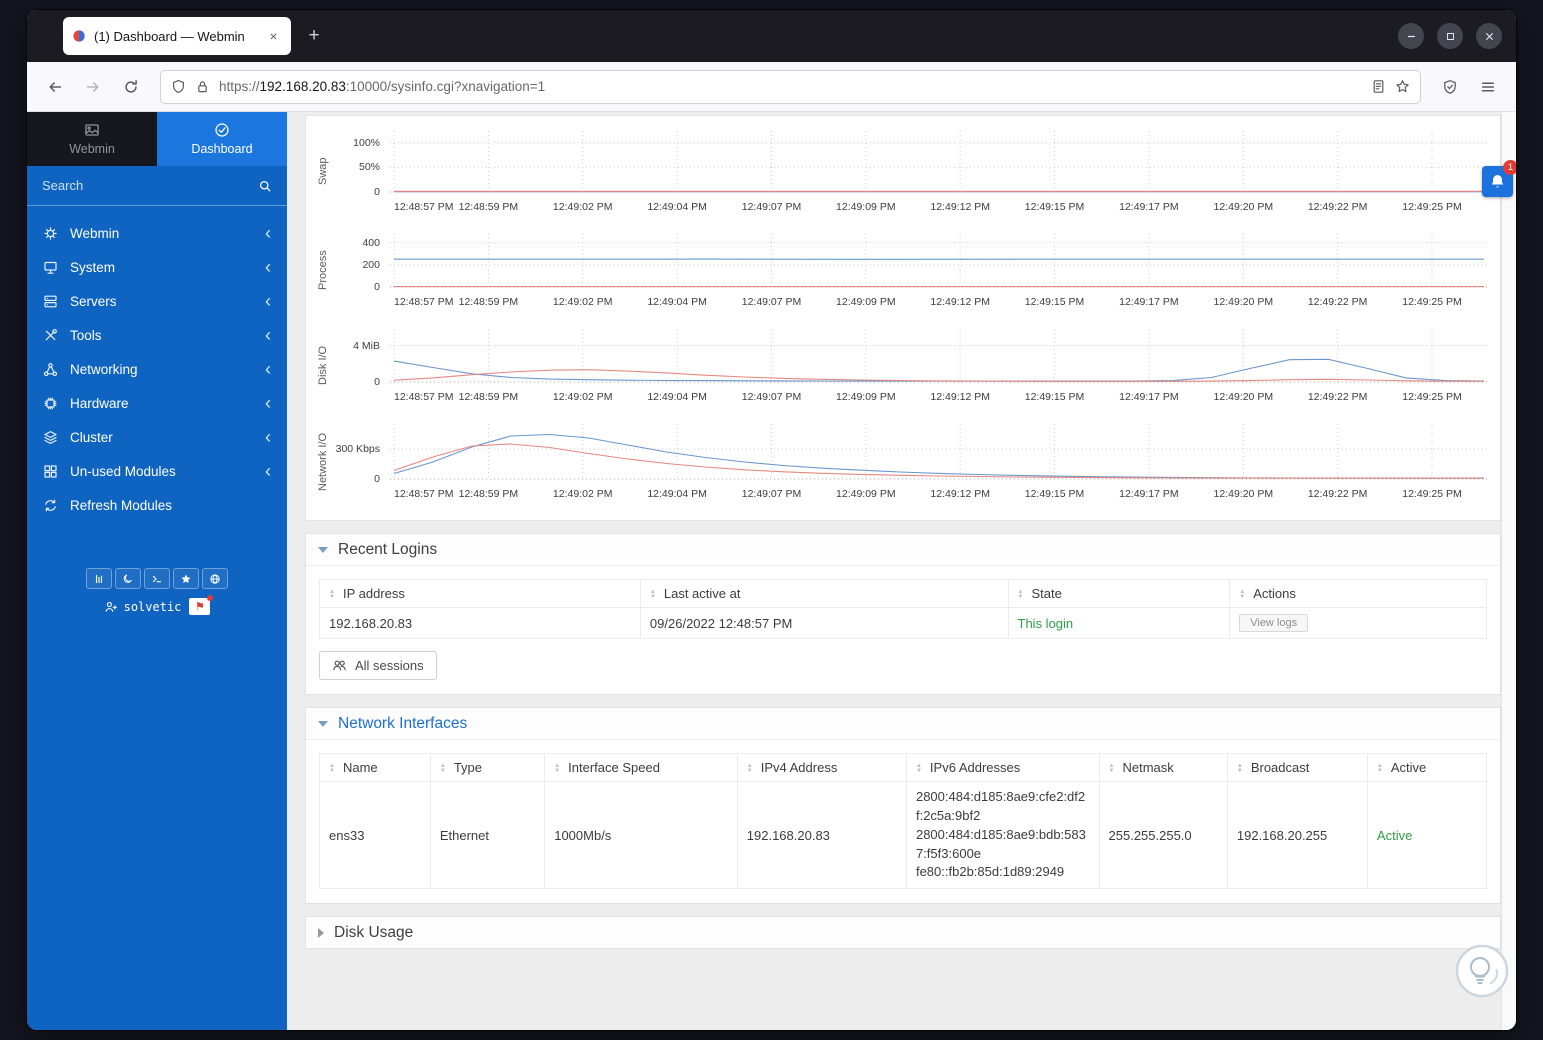 The height and width of the screenshot is (1040, 1543). I want to click on logout-flag-button: ⚑, so click(201, 605).